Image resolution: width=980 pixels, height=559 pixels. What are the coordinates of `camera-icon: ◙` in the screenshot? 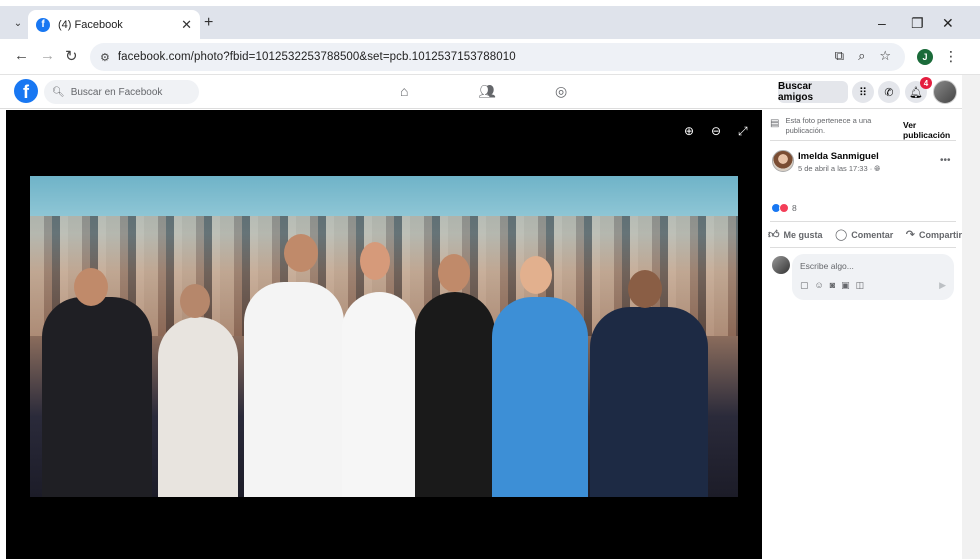 It's located at (832, 285).